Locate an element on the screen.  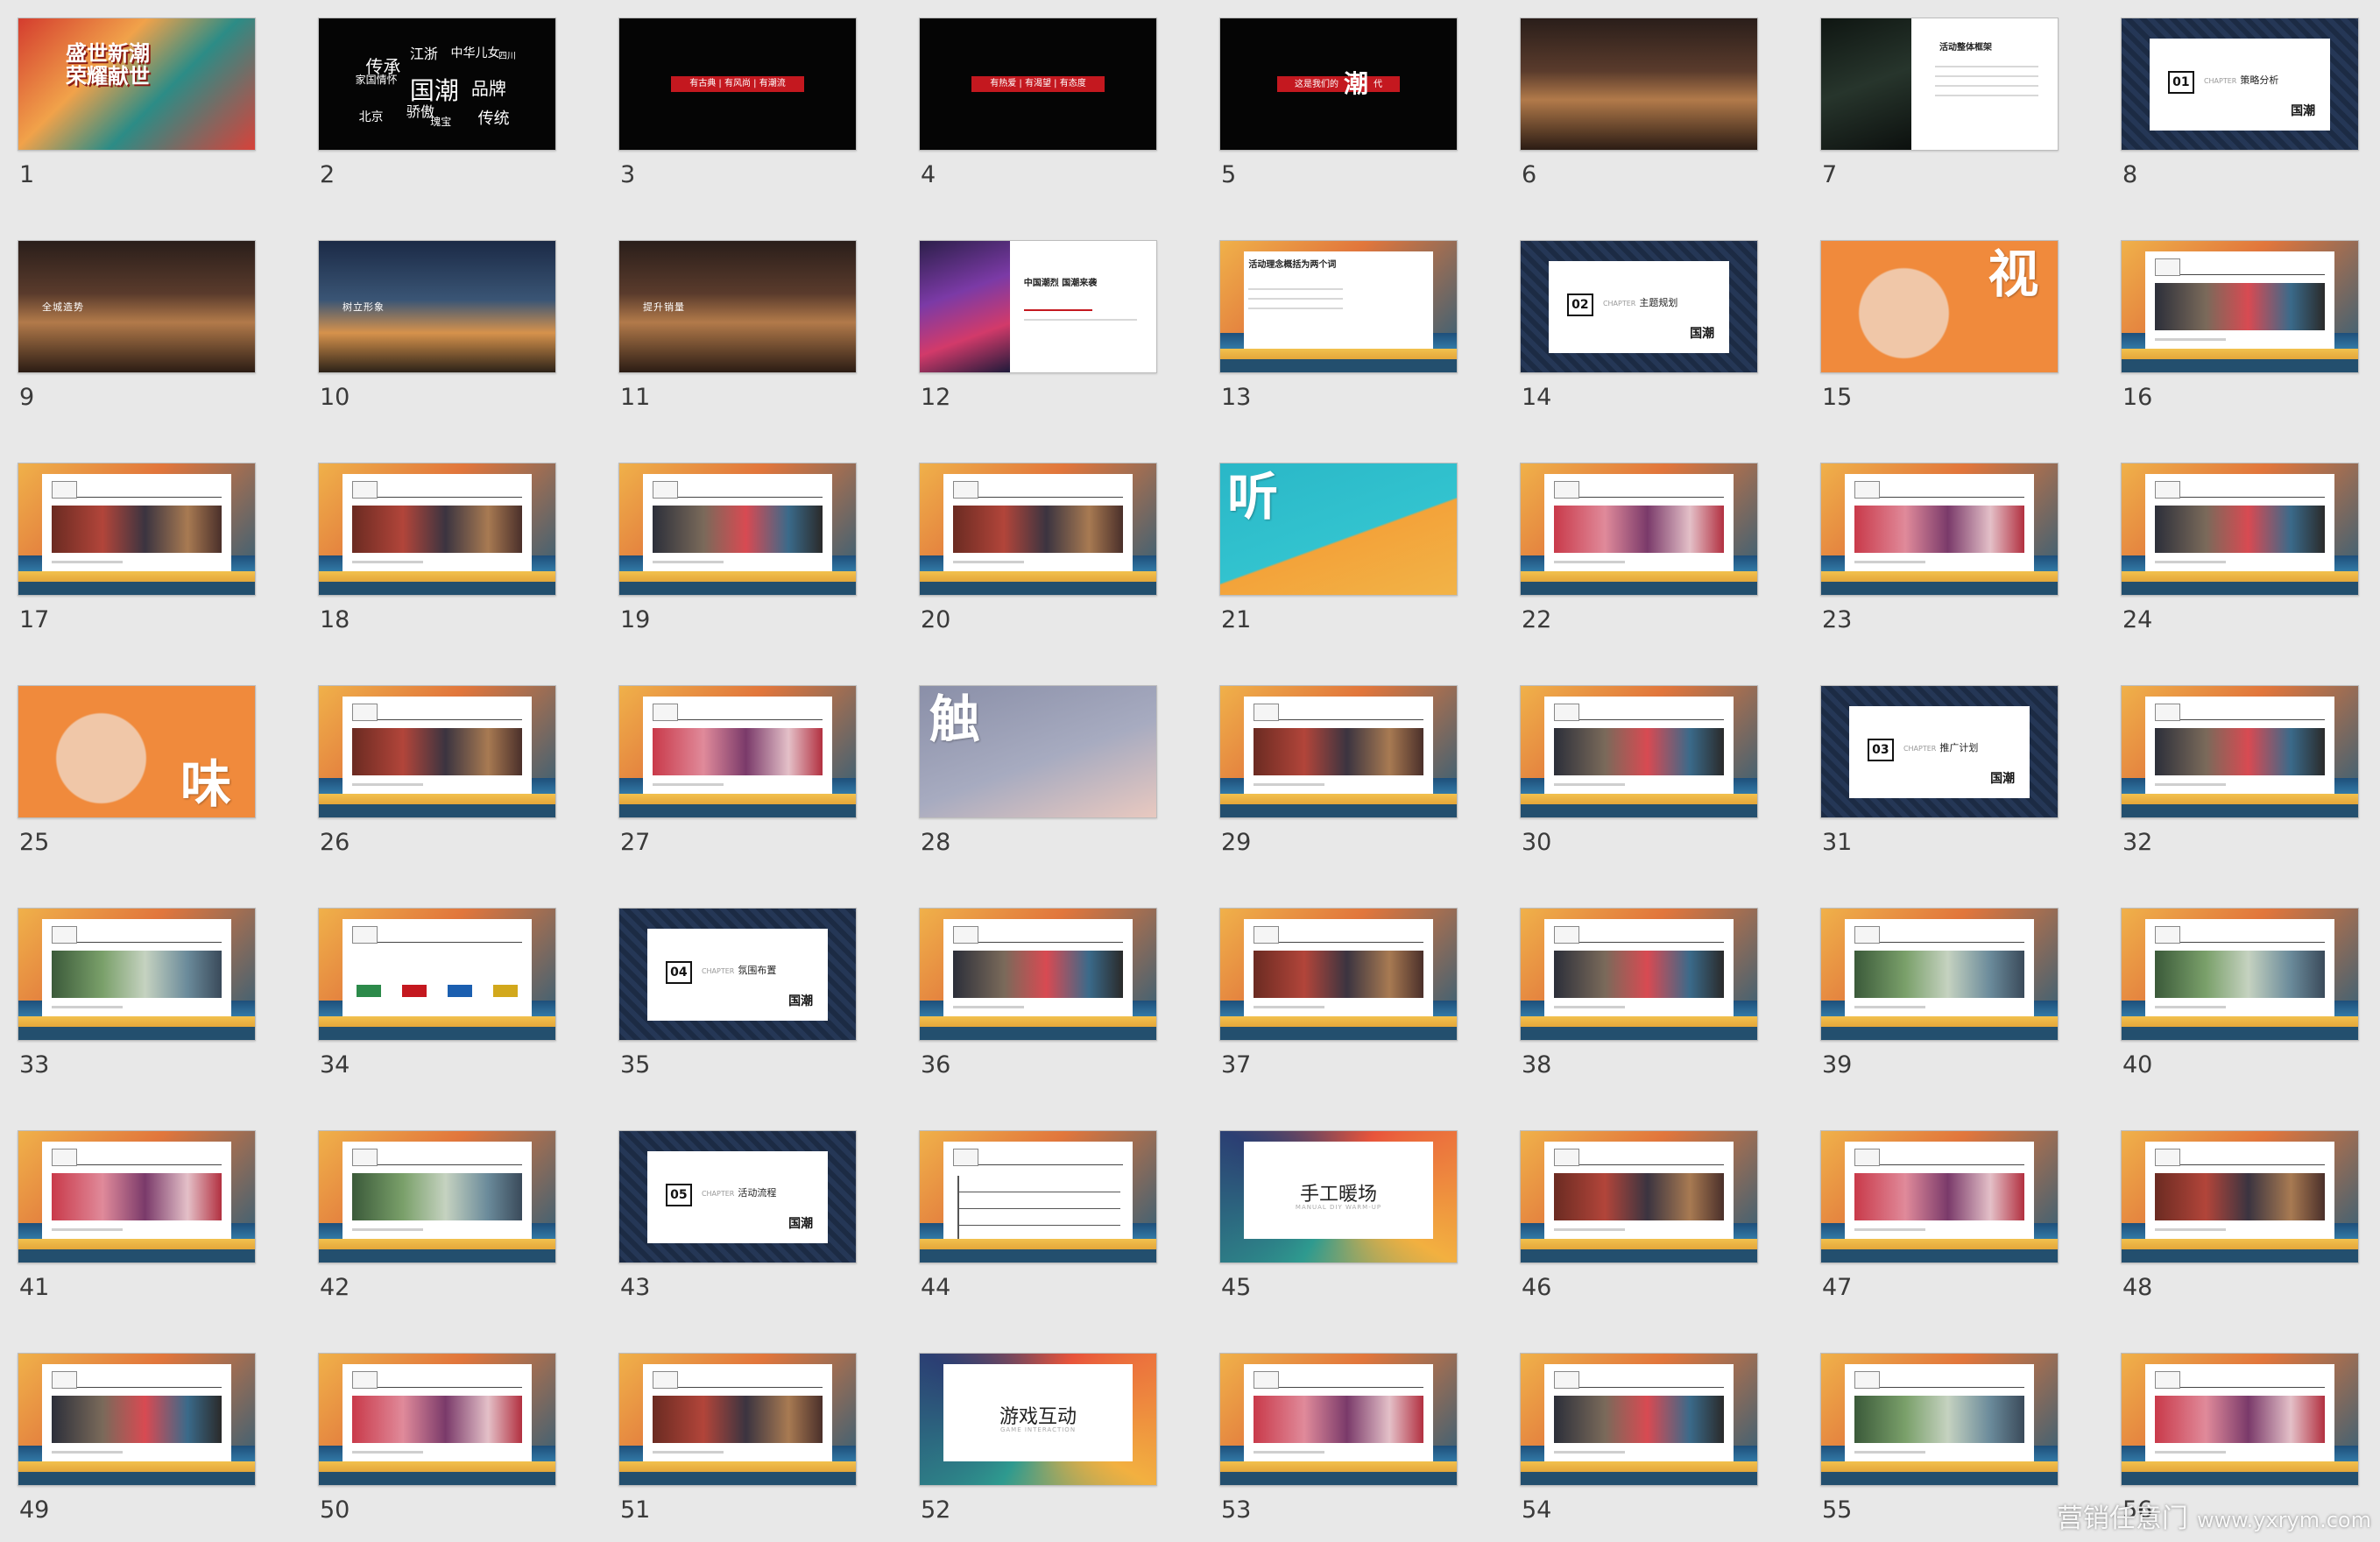
slide-cell: 51 is located at coordinates (737, 1437).